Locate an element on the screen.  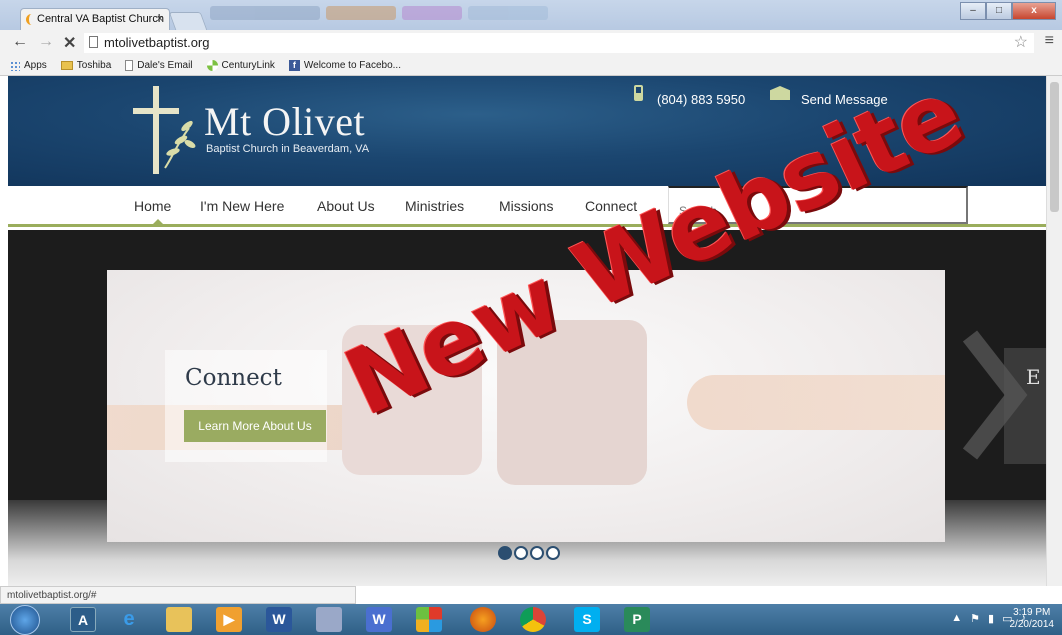
blurred-taskbar-previews is located at coordinates (380, 14).